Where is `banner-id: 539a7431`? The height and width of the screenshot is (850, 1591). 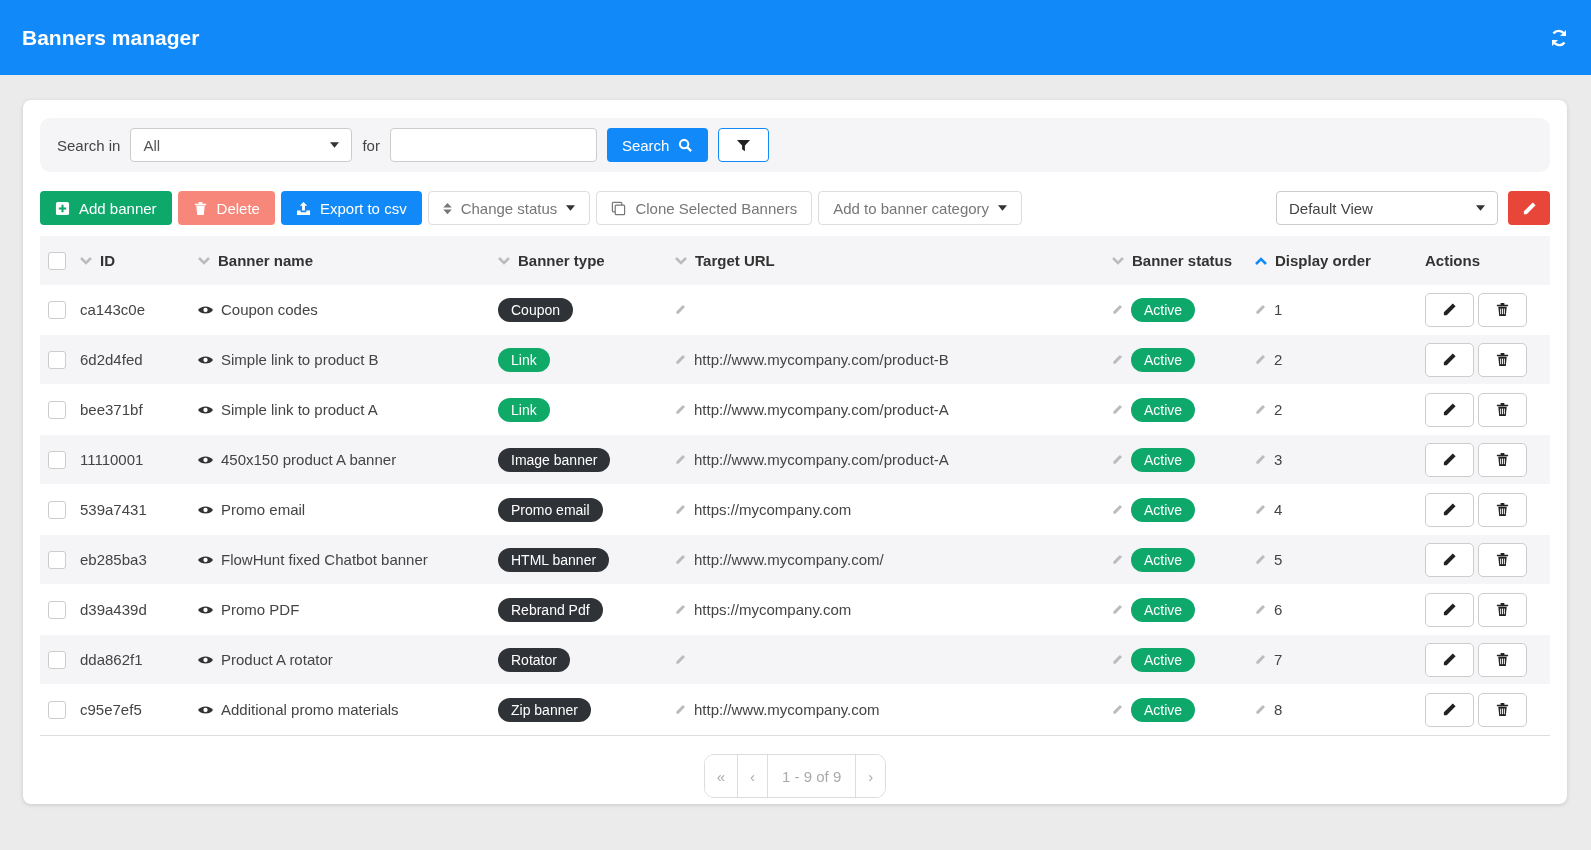 banner-id: 539a7431 is located at coordinates (113, 509).